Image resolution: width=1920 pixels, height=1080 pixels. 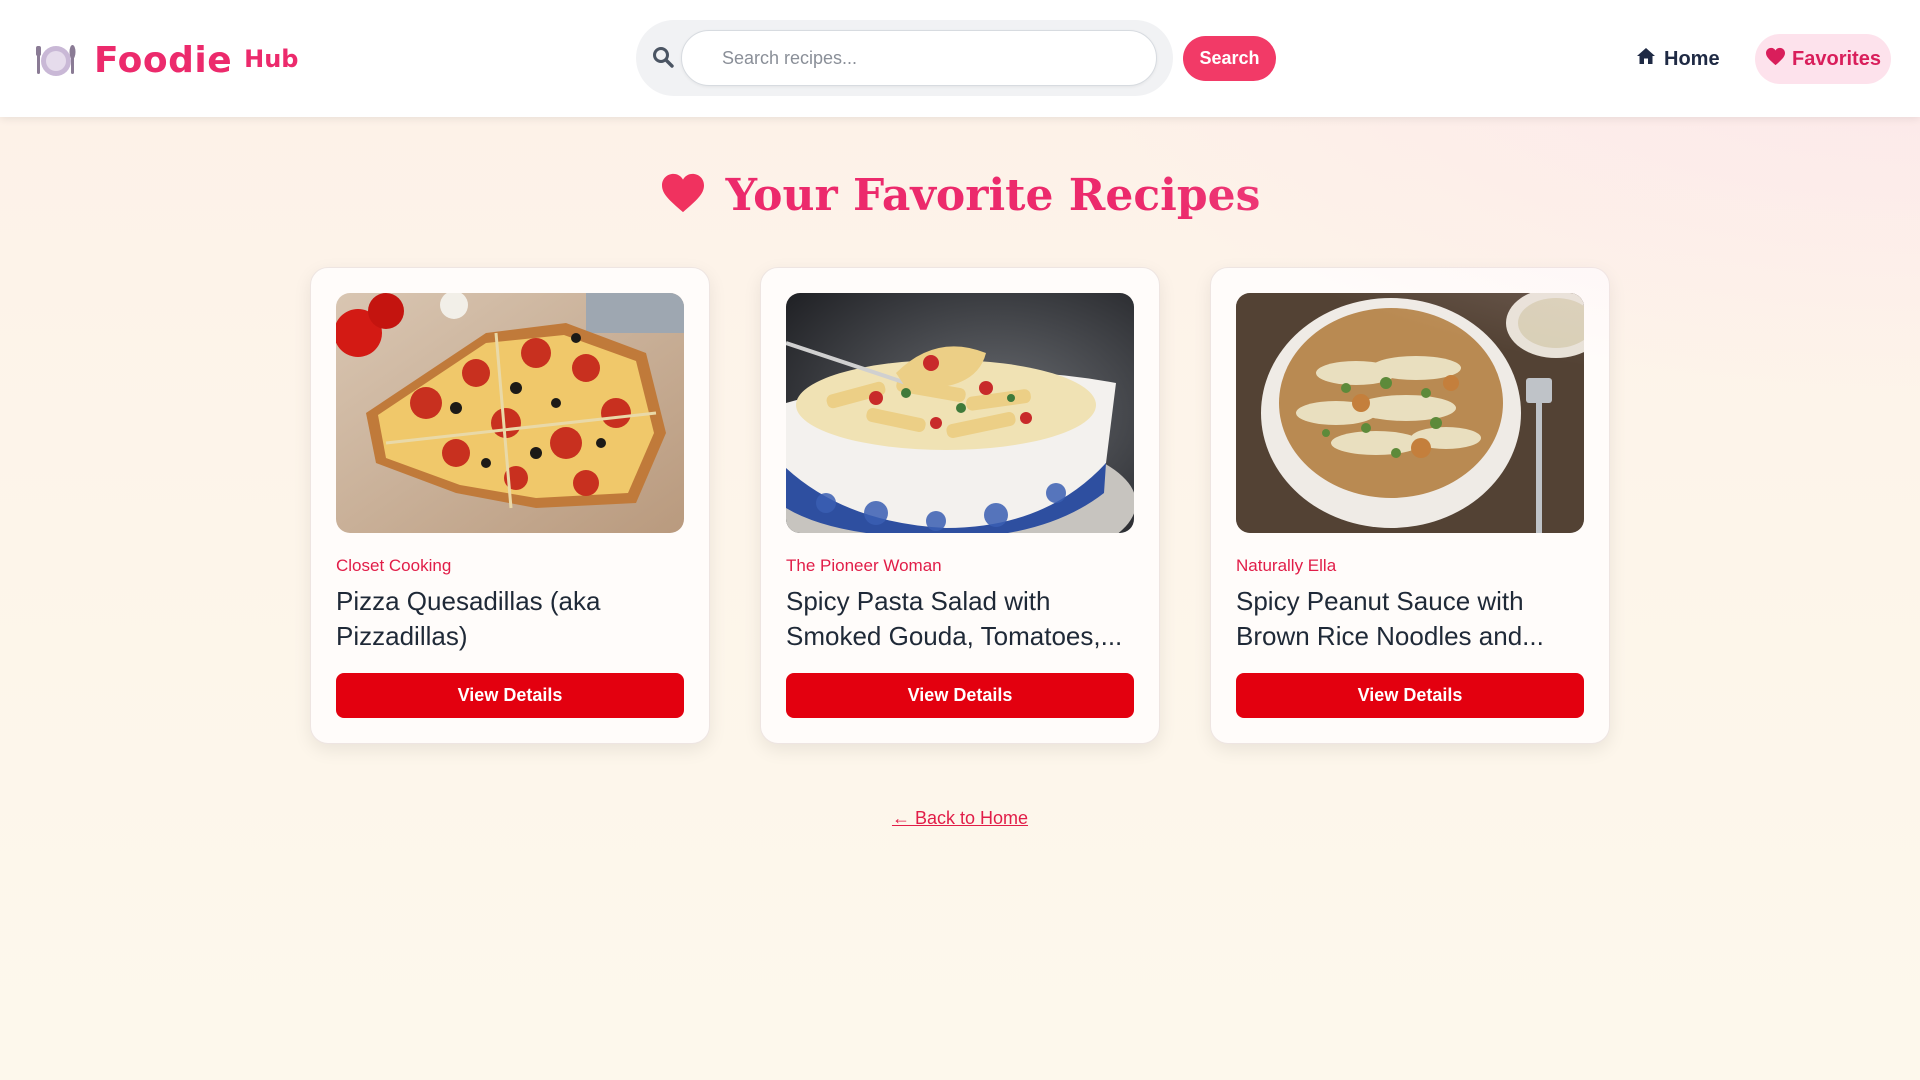 I want to click on recipe-image-pasta, so click(x=960, y=413).